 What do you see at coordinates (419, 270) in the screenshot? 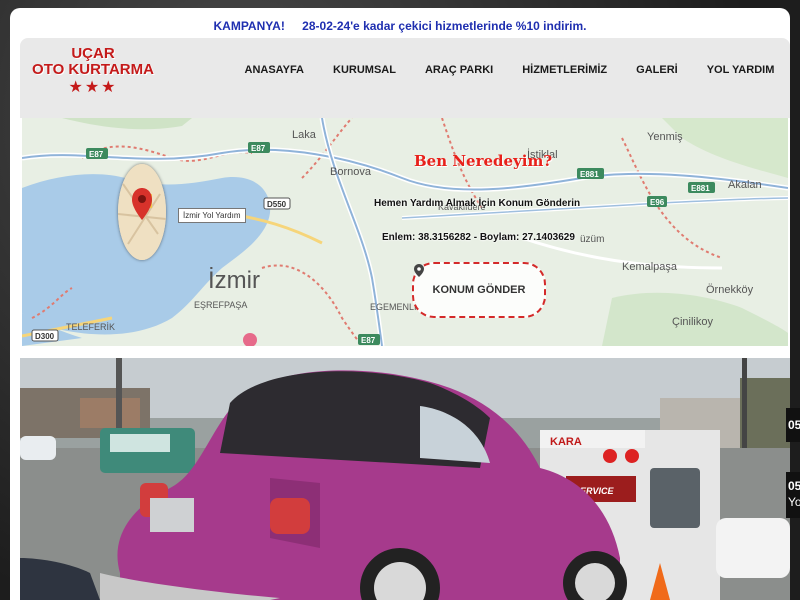
I see `location-marker-icon` at bounding box center [419, 270].